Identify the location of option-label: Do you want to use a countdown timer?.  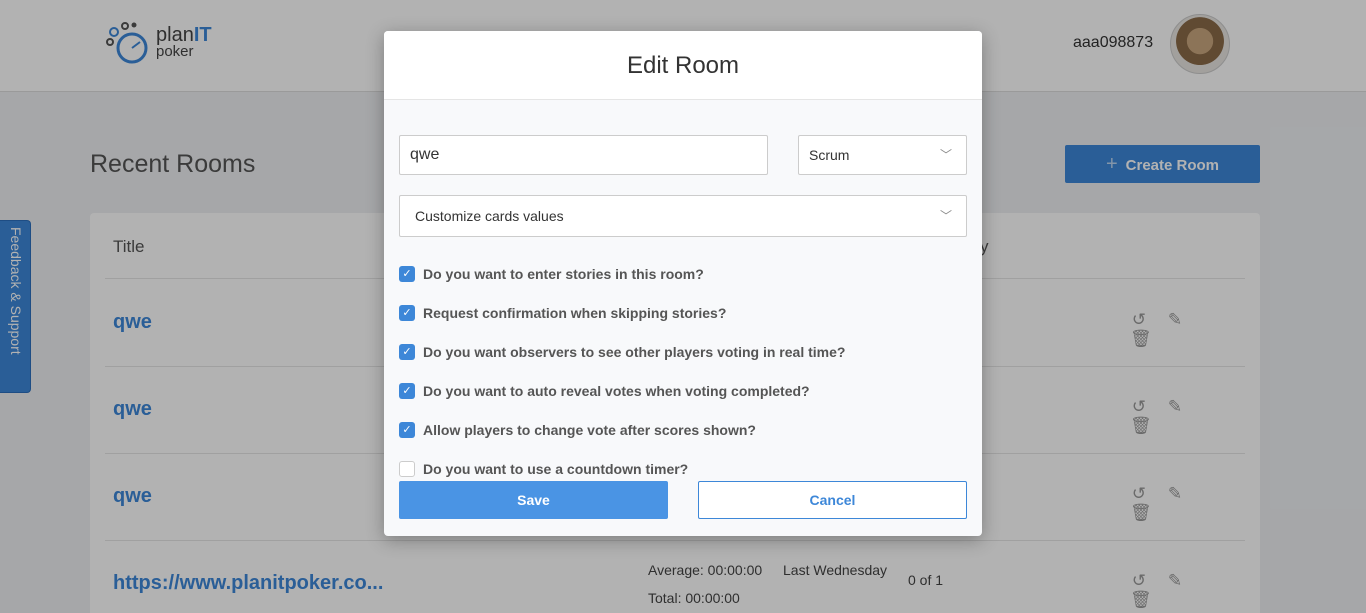
(556, 468).